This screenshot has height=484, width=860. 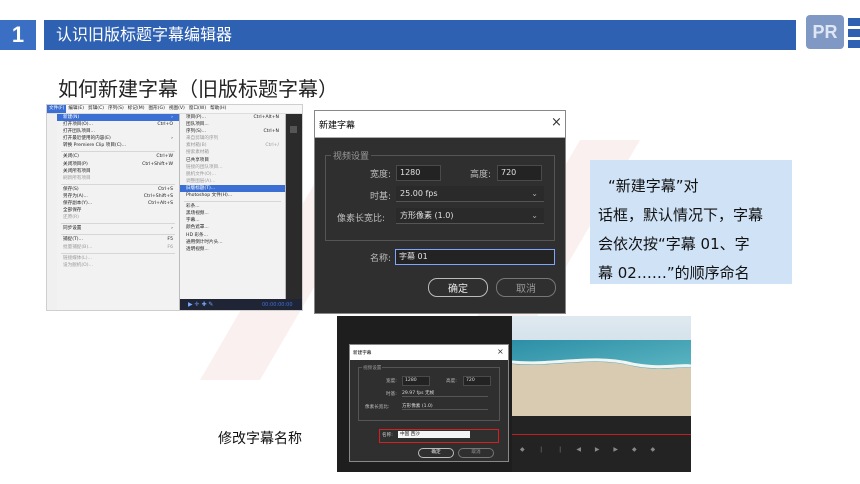 What do you see at coordinates (96, 109) in the screenshot?
I see `menubar-item: 剪辑(C)` at bounding box center [96, 109].